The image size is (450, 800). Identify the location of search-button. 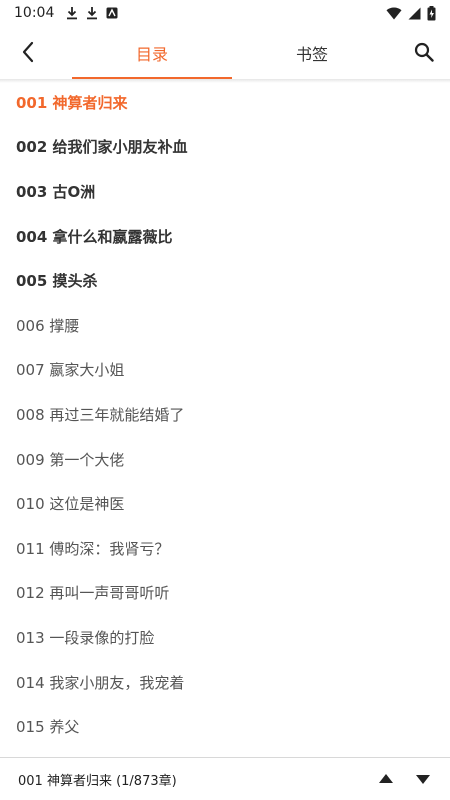
(424, 52).